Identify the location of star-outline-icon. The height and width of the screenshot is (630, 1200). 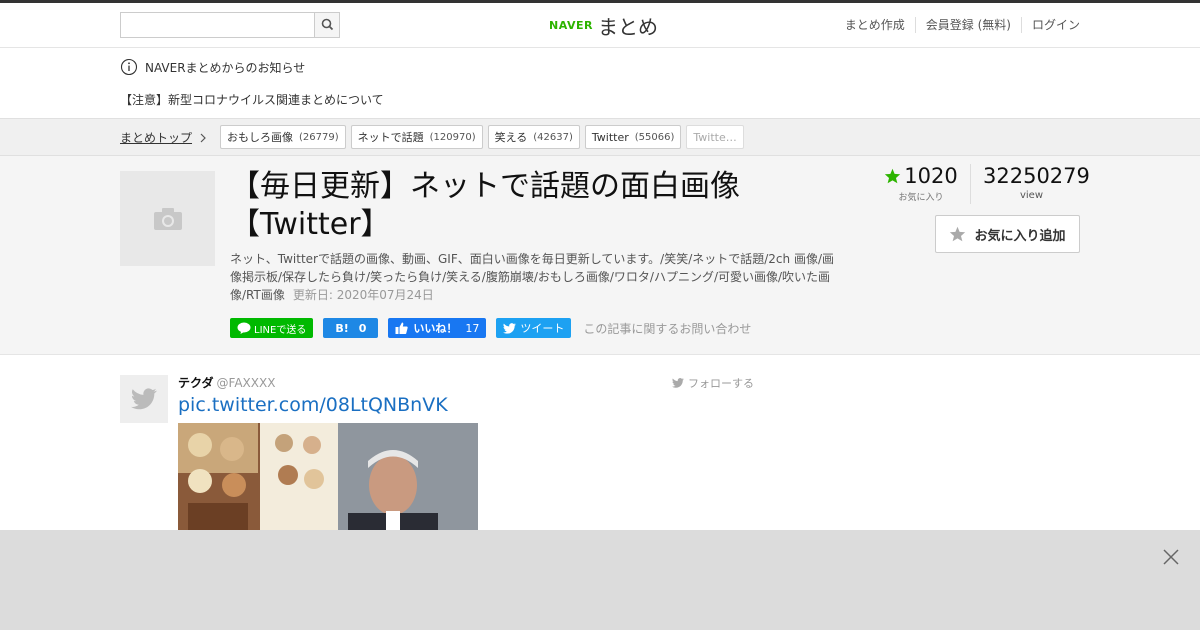
(958, 234).